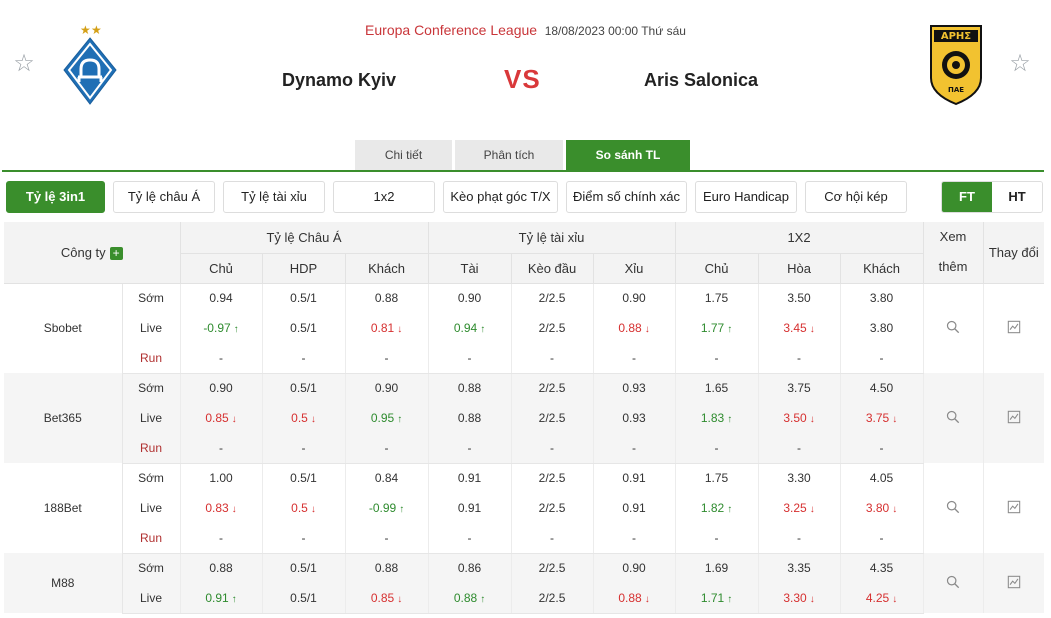 This screenshot has height=618, width=1051. What do you see at coordinates (523, 171) in the screenshot?
I see `tabs-divider` at bounding box center [523, 171].